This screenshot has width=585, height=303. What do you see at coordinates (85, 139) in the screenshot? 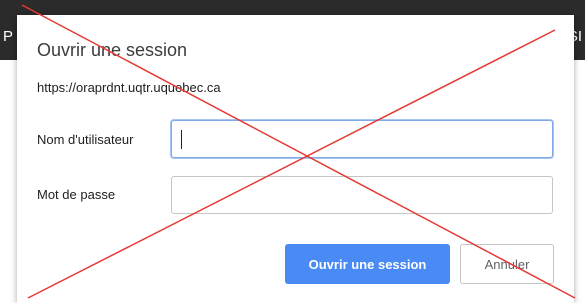
I see `username-label: Nom d'utilisateur` at bounding box center [85, 139].